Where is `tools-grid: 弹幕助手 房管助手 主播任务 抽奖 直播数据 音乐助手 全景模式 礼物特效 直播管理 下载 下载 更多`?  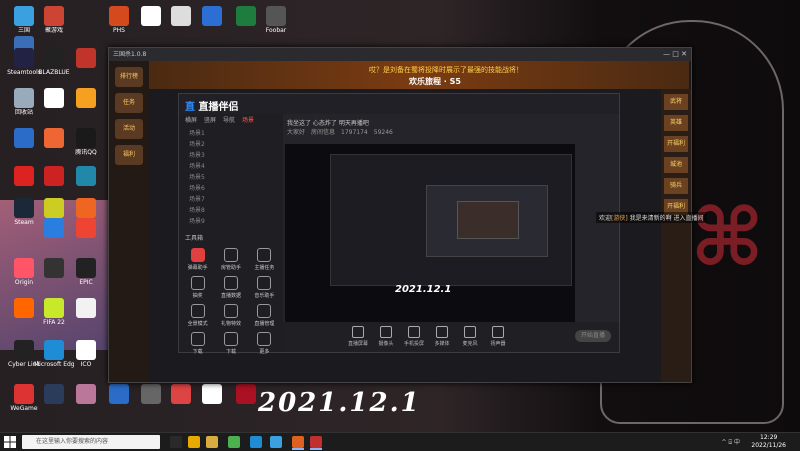 tools-grid: 弹幕助手 房管助手 主播任务 抽奖 直播数据 音乐助手 全景模式 礼物特效 直播管理 下载 下载 更多 is located at coordinates (231, 301).